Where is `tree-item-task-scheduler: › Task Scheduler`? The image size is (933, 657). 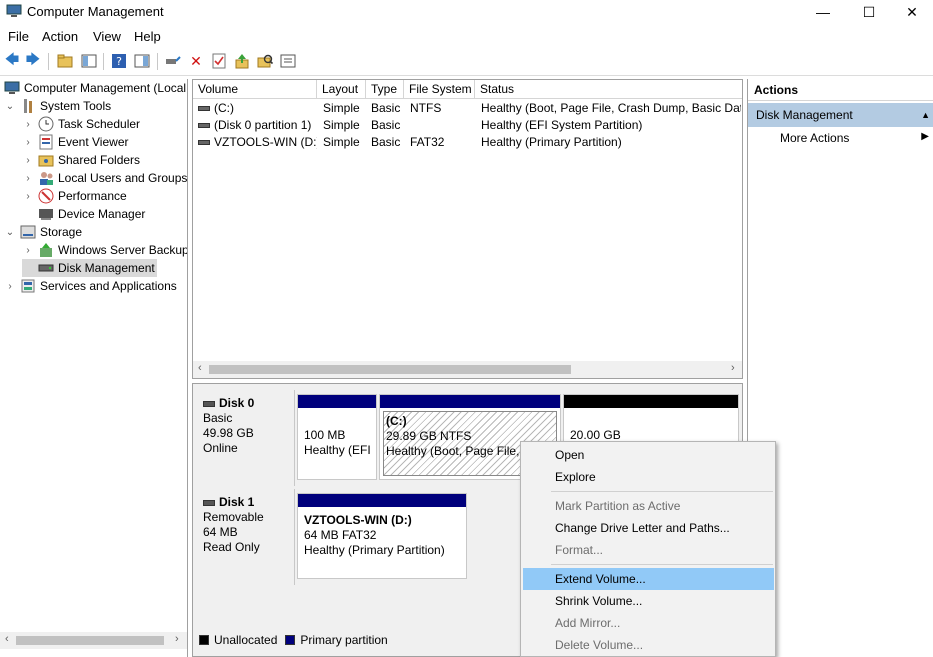 tree-item-task-scheduler: › Task Scheduler is located at coordinates (81, 124).